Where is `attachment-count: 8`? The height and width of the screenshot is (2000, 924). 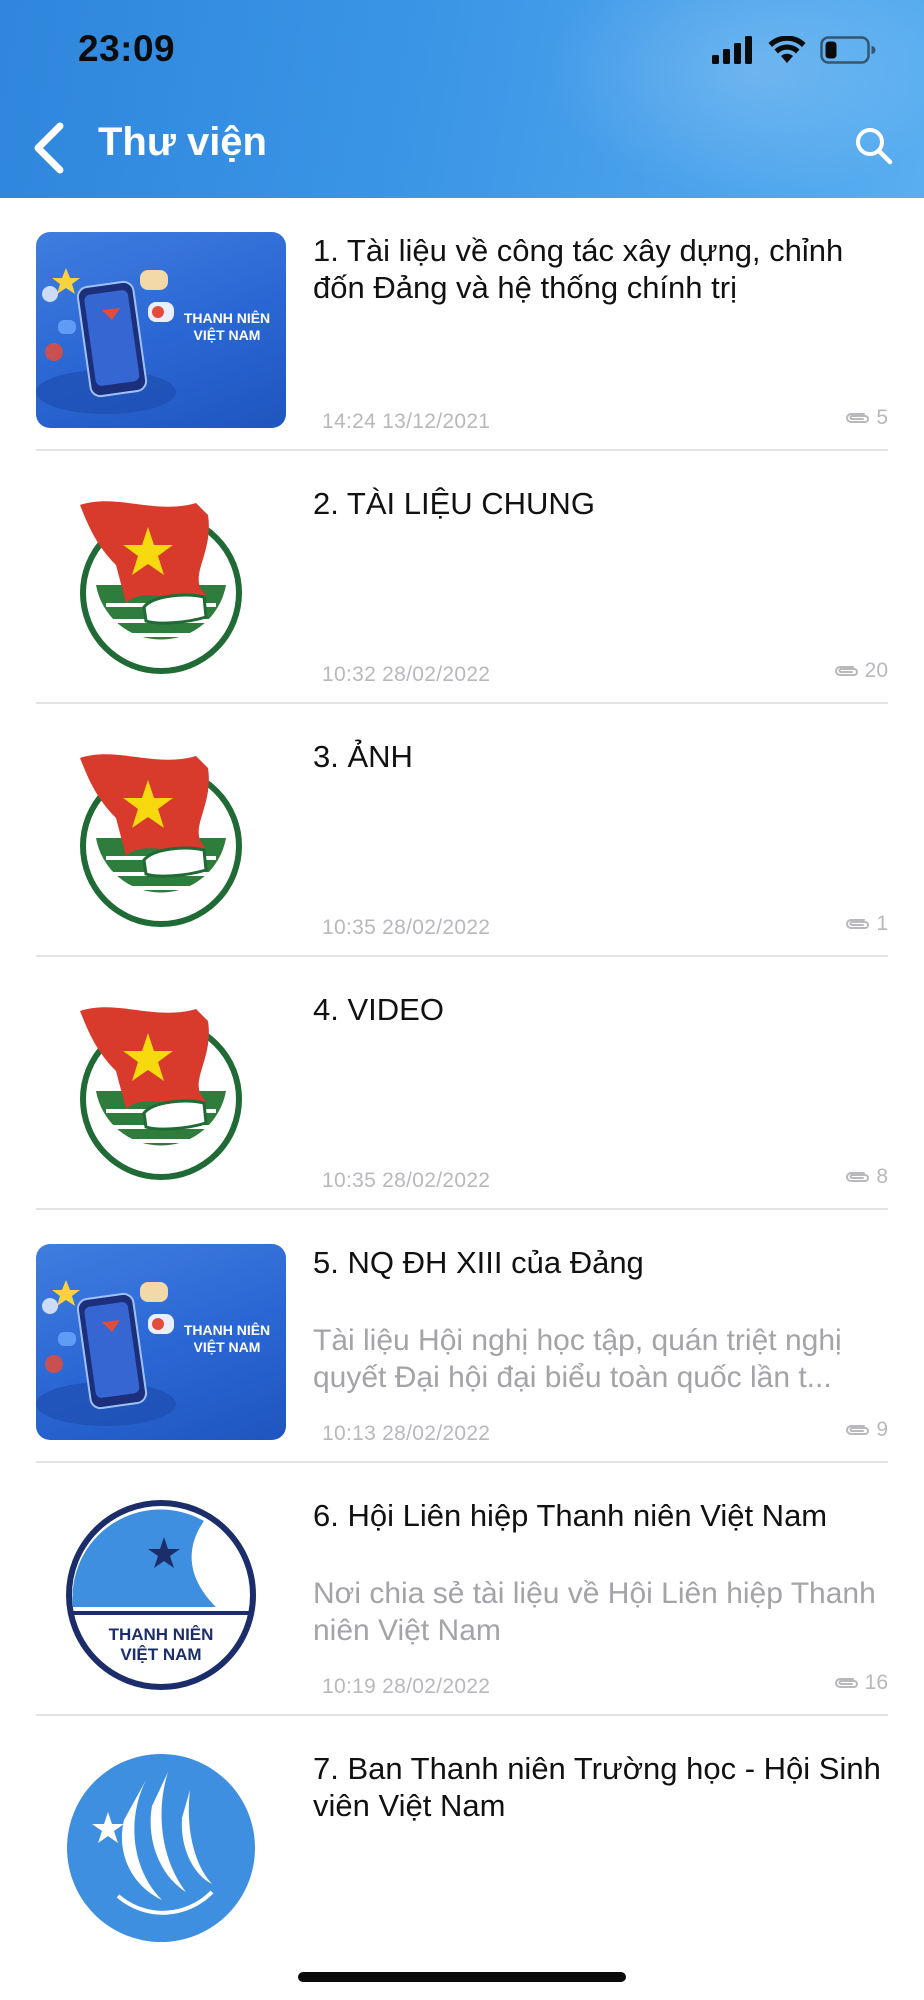 attachment-count: 8 is located at coordinates (866, 1177).